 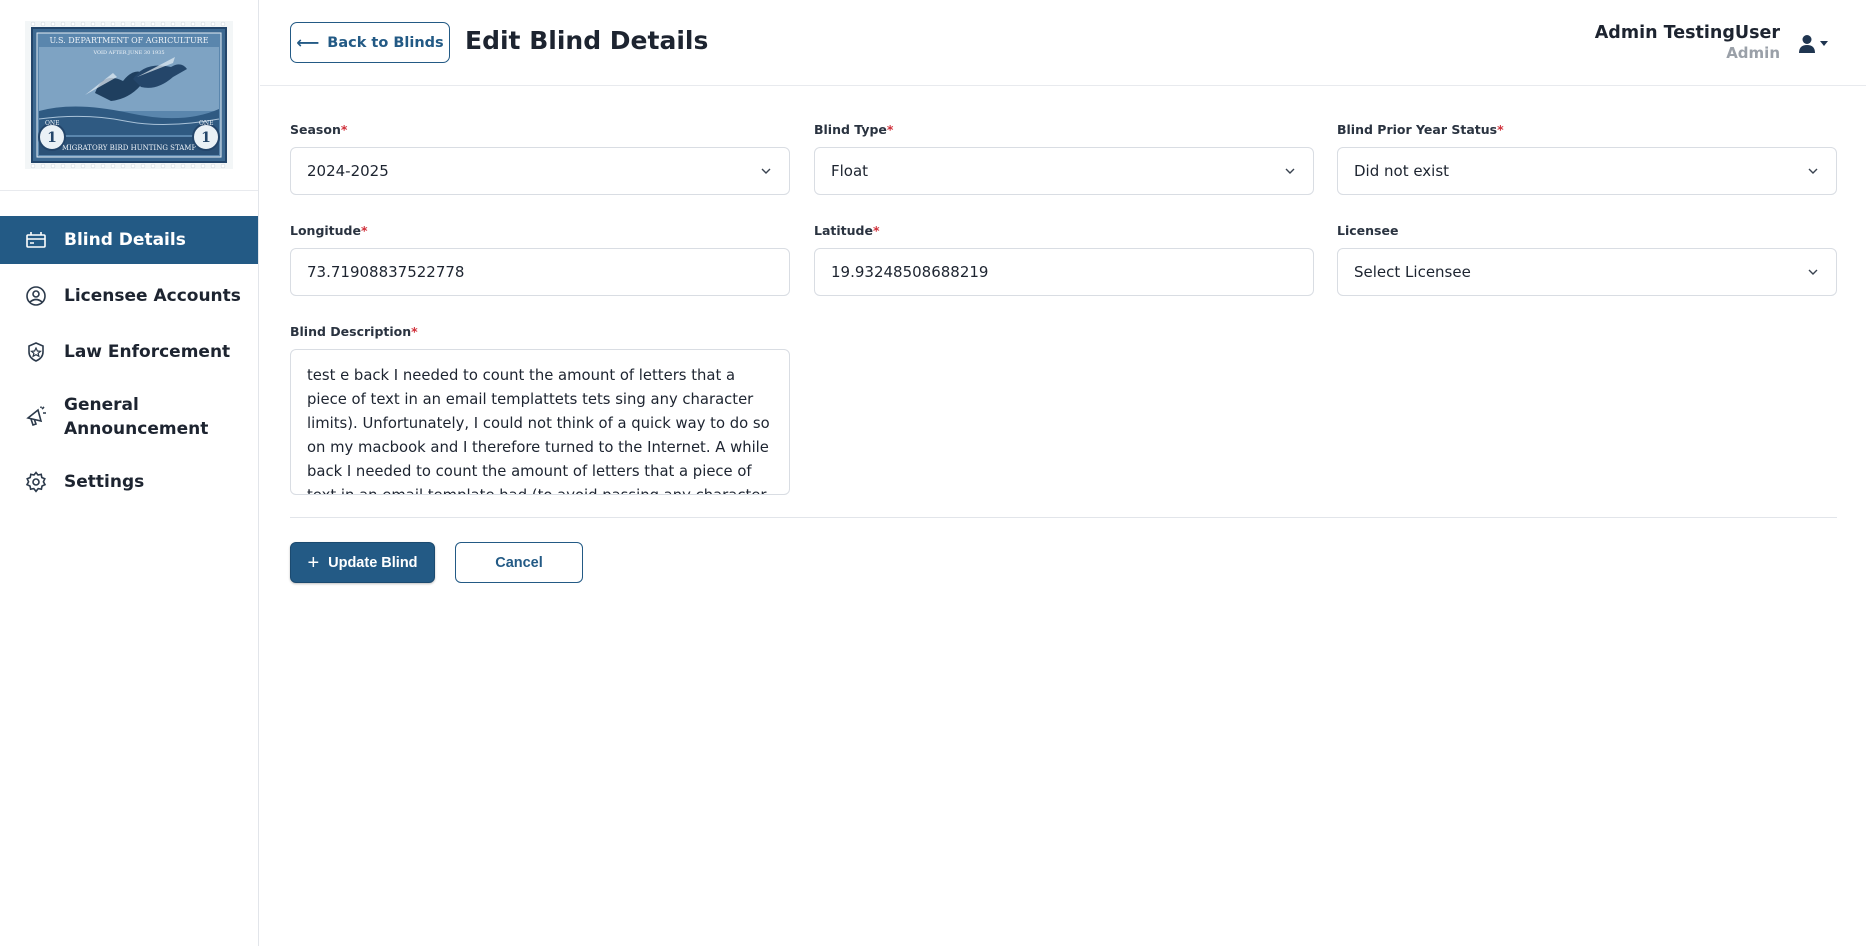 What do you see at coordinates (1824, 43) in the screenshot?
I see `caret-down-icon` at bounding box center [1824, 43].